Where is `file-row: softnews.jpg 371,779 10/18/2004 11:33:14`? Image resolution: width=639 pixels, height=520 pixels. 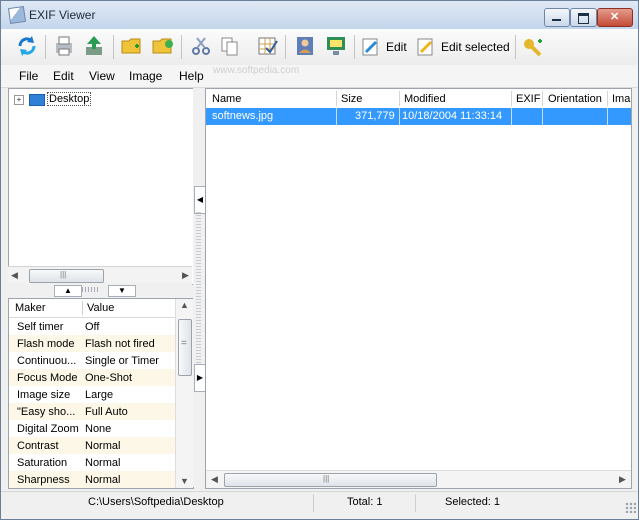
file-row: softnews.jpg 371,779 10/18/2004 11:33:14 is located at coordinates (418, 116).